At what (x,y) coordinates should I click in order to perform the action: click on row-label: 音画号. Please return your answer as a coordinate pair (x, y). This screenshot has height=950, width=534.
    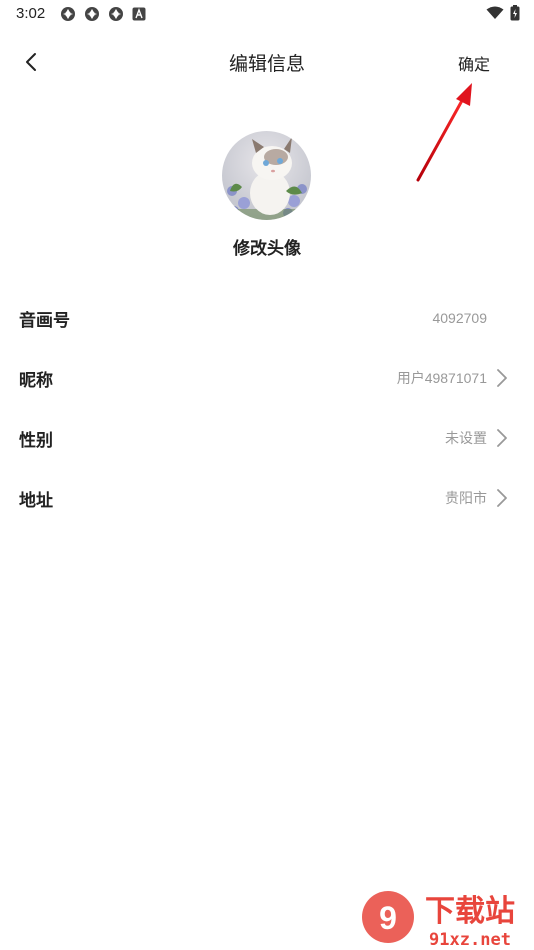
    Looking at the image, I should click on (44, 320).